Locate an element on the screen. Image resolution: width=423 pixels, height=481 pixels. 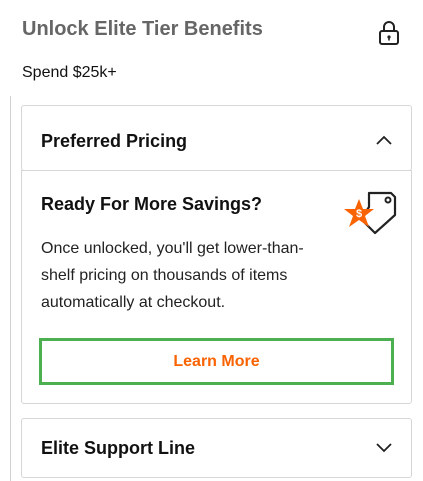
divider is located at coordinates (10, 288).